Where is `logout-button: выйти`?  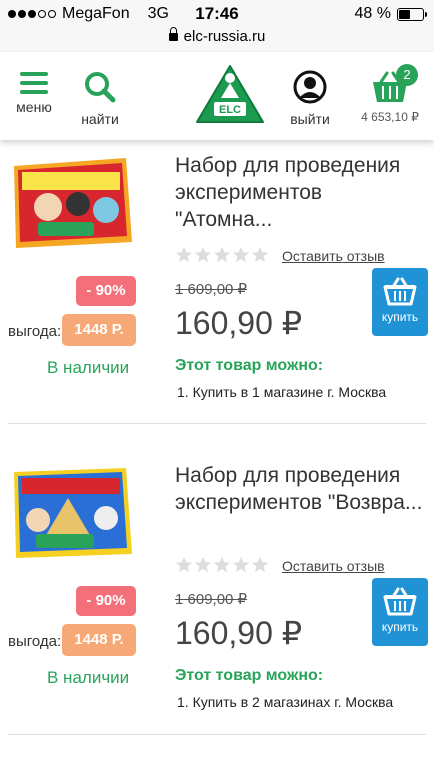
logout-button: выйти is located at coordinates (310, 98).